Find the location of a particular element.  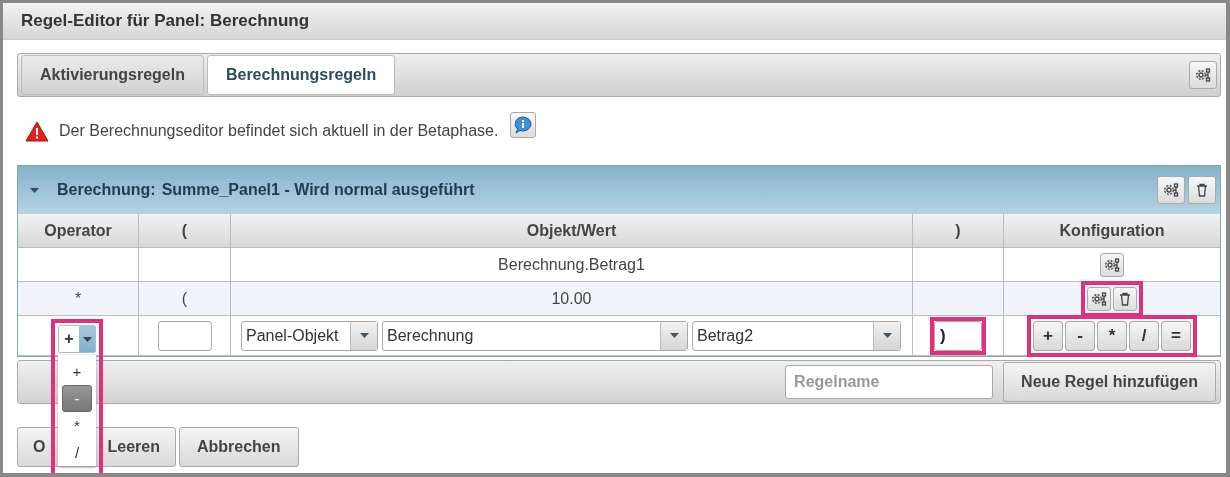

tab: Berechnungsregeln is located at coordinates (301, 75).